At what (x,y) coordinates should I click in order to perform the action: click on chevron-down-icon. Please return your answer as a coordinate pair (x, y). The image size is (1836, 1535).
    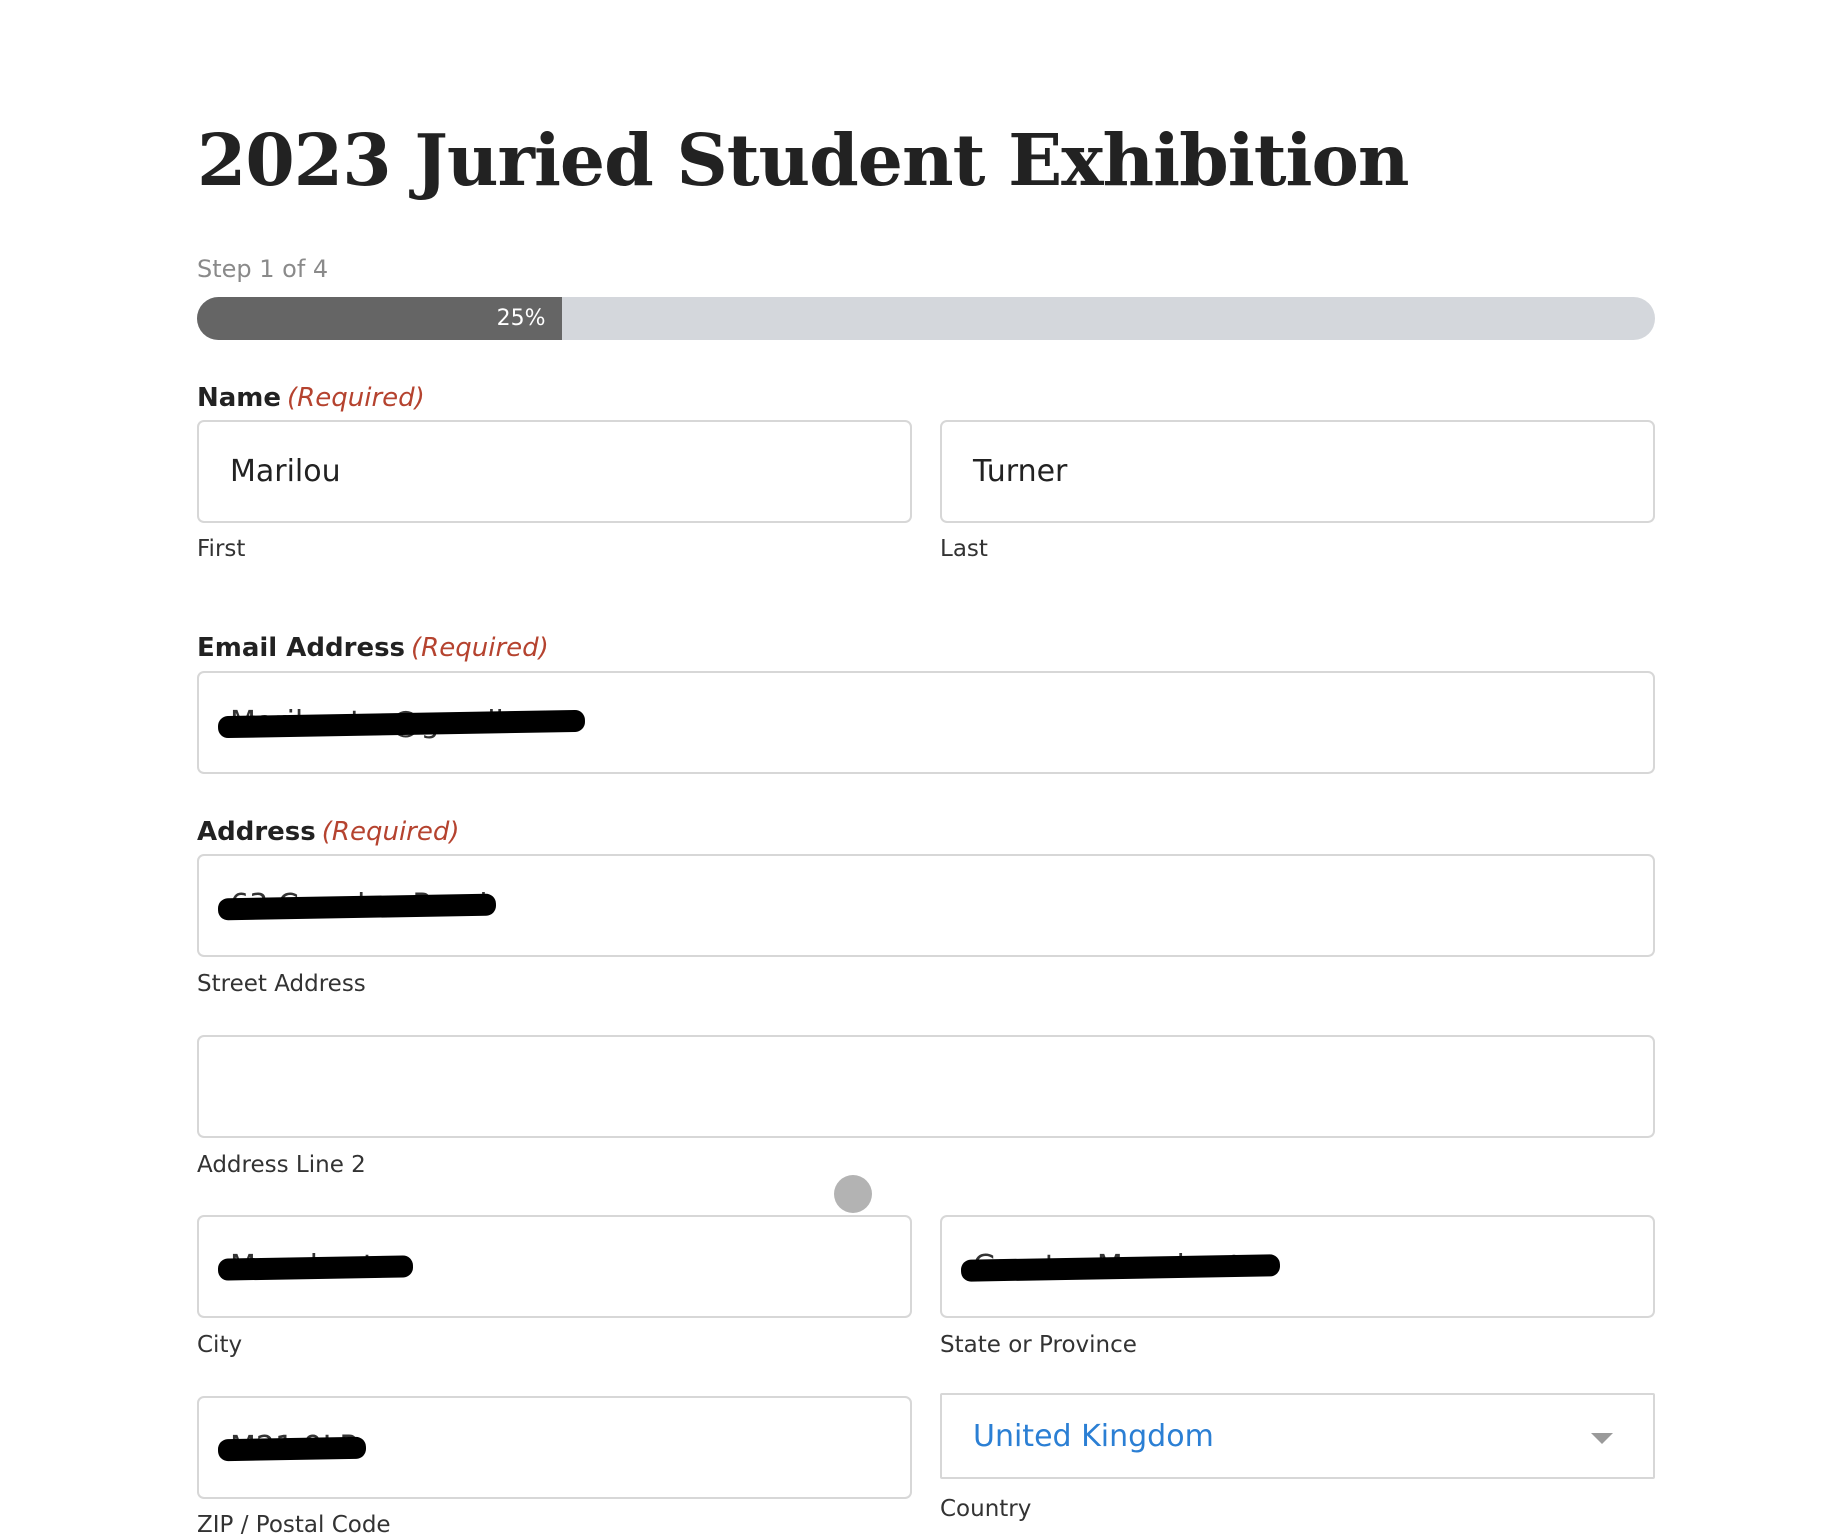
    Looking at the image, I should click on (1602, 1438).